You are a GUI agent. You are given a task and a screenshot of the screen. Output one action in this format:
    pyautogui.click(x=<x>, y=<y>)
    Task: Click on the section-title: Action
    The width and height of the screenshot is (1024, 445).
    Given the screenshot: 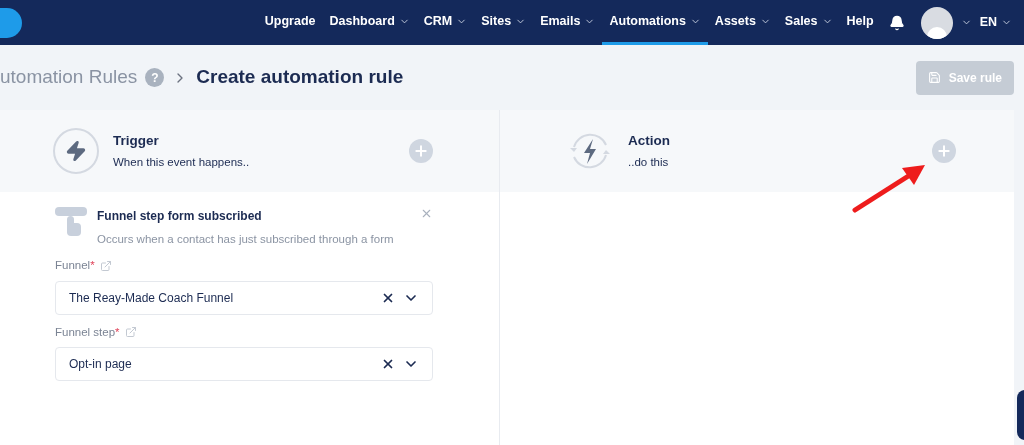 What is the action you would take?
    pyautogui.click(x=649, y=140)
    